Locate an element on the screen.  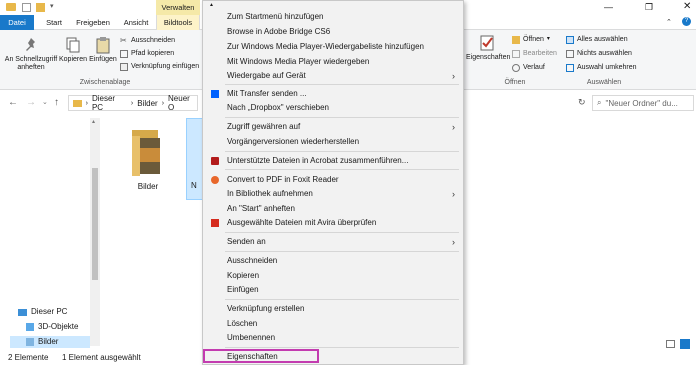
menu-item-foxit-convert: Convert to PDF in Foxit Reader is located at coordinates (333, 180).